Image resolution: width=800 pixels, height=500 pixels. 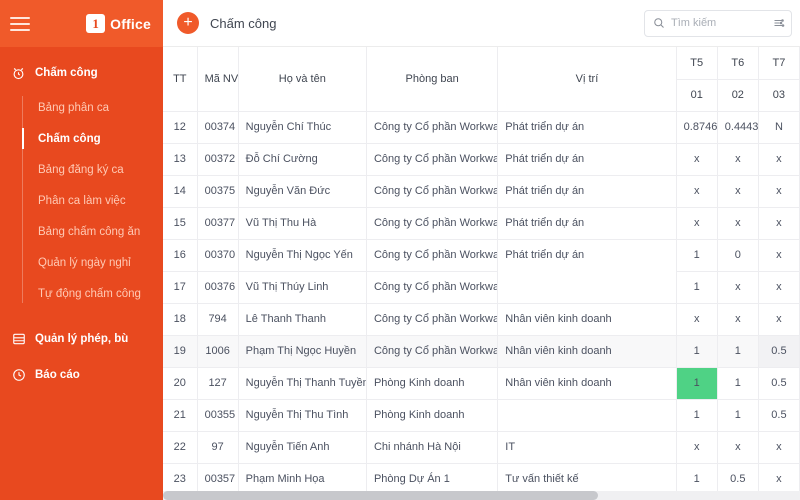 I want to click on cell-ma-nv: 00355, so click(x=218, y=415).